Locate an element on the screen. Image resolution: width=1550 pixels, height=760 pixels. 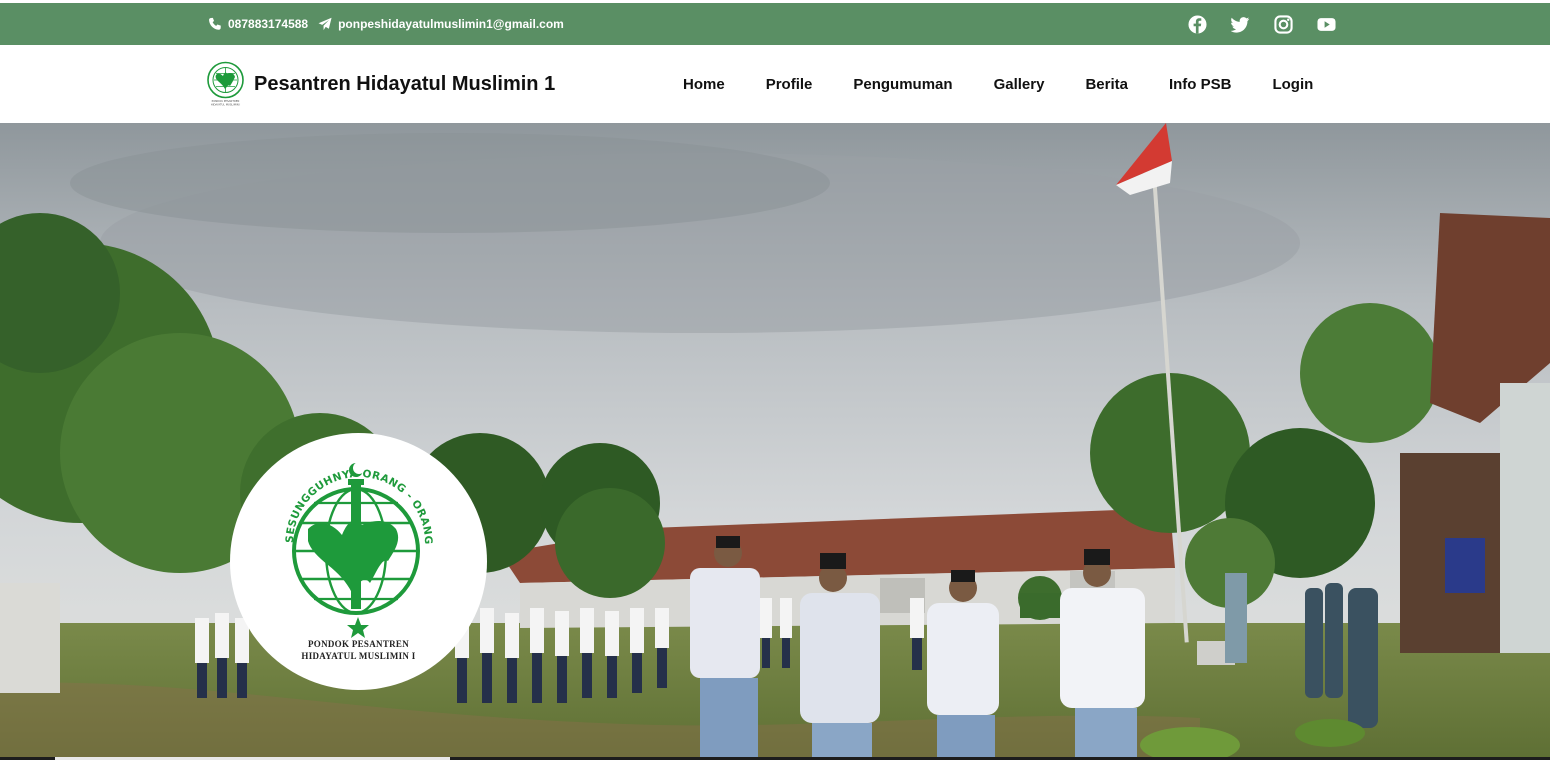
nav-profile: Profile is located at coordinates (789, 84).